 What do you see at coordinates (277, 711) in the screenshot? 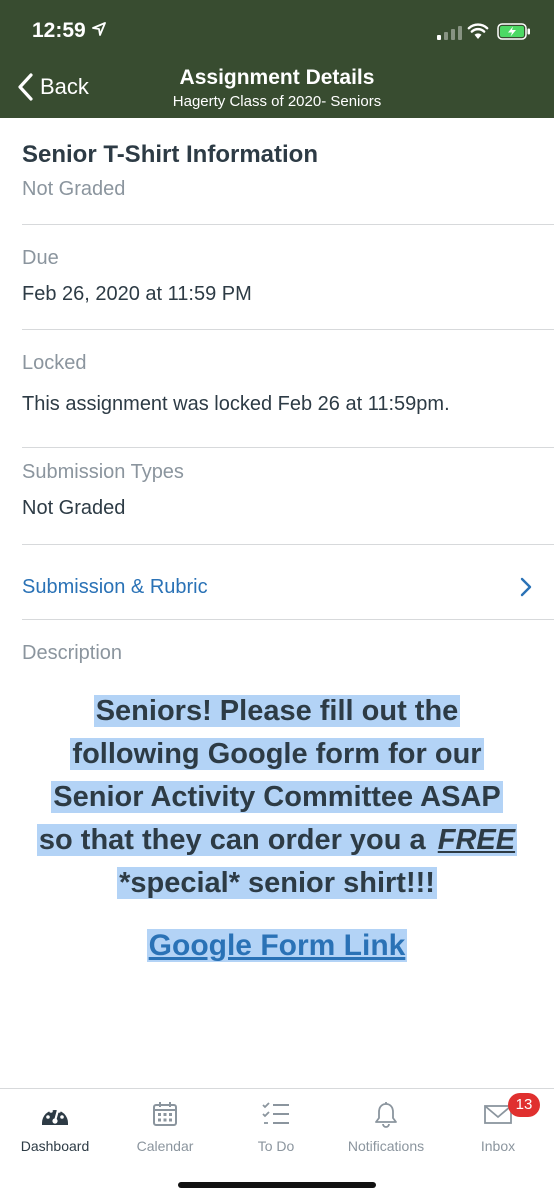
I see `description-line: Seniors! Please fill out the` at bounding box center [277, 711].